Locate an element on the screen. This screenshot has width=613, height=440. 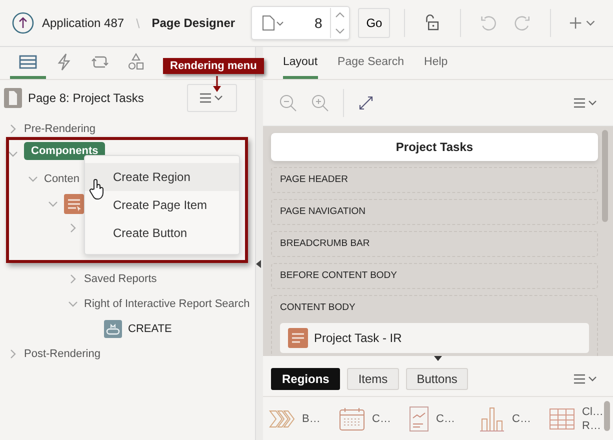
page-title-card: Project Tasks is located at coordinates (434, 147).